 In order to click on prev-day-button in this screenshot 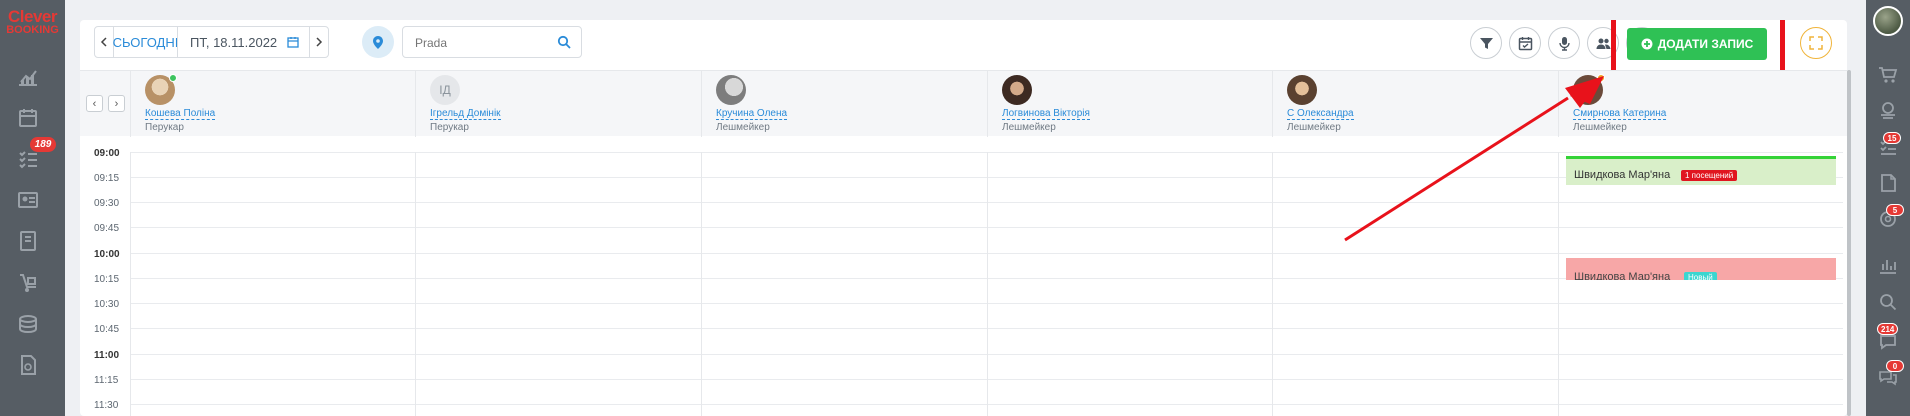, I will do `click(104, 42)`.